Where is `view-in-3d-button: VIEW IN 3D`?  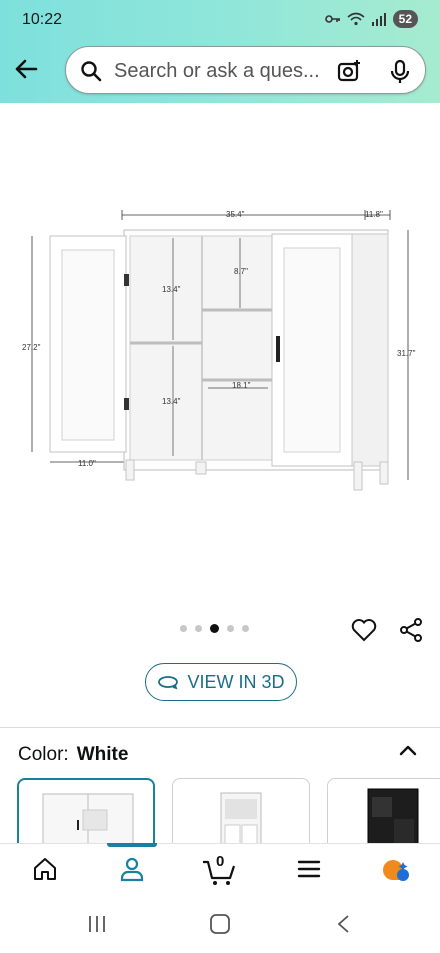 view-in-3d-button: VIEW IN 3D is located at coordinates (221, 682).